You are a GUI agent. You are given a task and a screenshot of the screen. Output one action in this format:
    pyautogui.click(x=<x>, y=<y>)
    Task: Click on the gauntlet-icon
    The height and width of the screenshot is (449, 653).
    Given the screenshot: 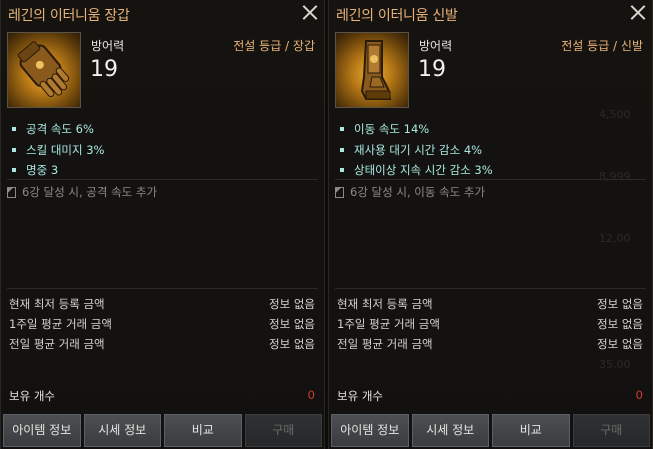 What is the action you would take?
    pyautogui.click(x=44, y=70)
    